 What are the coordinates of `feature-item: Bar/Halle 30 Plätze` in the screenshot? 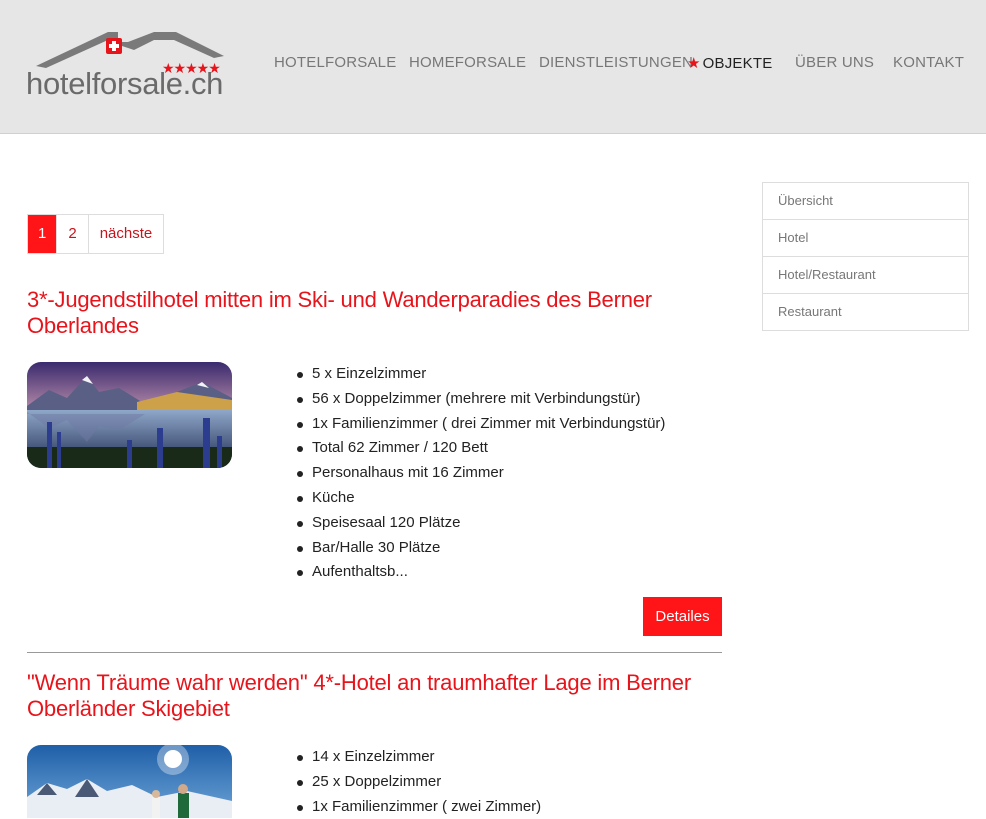 It's located at (481, 548).